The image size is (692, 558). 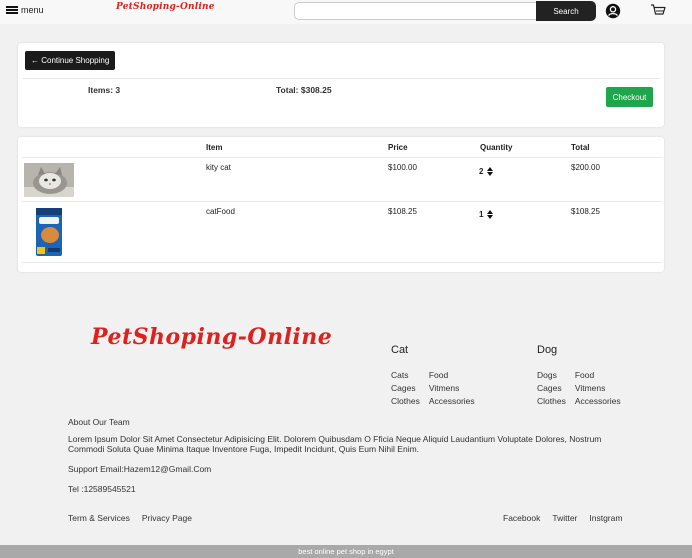 What do you see at coordinates (32, 10) in the screenshot?
I see `menu-label: menu` at bounding box center [32, 10].